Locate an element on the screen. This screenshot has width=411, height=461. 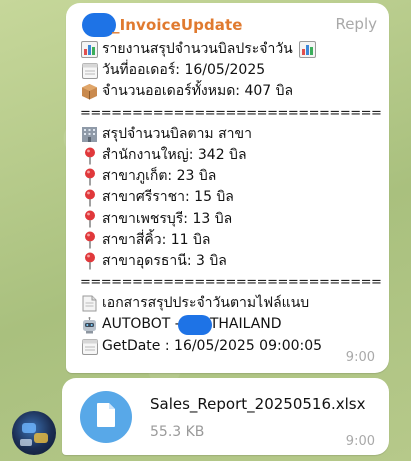
message-line: สาขาเพชรบุรี: 13 บิล is located at coordinates (230, 219).